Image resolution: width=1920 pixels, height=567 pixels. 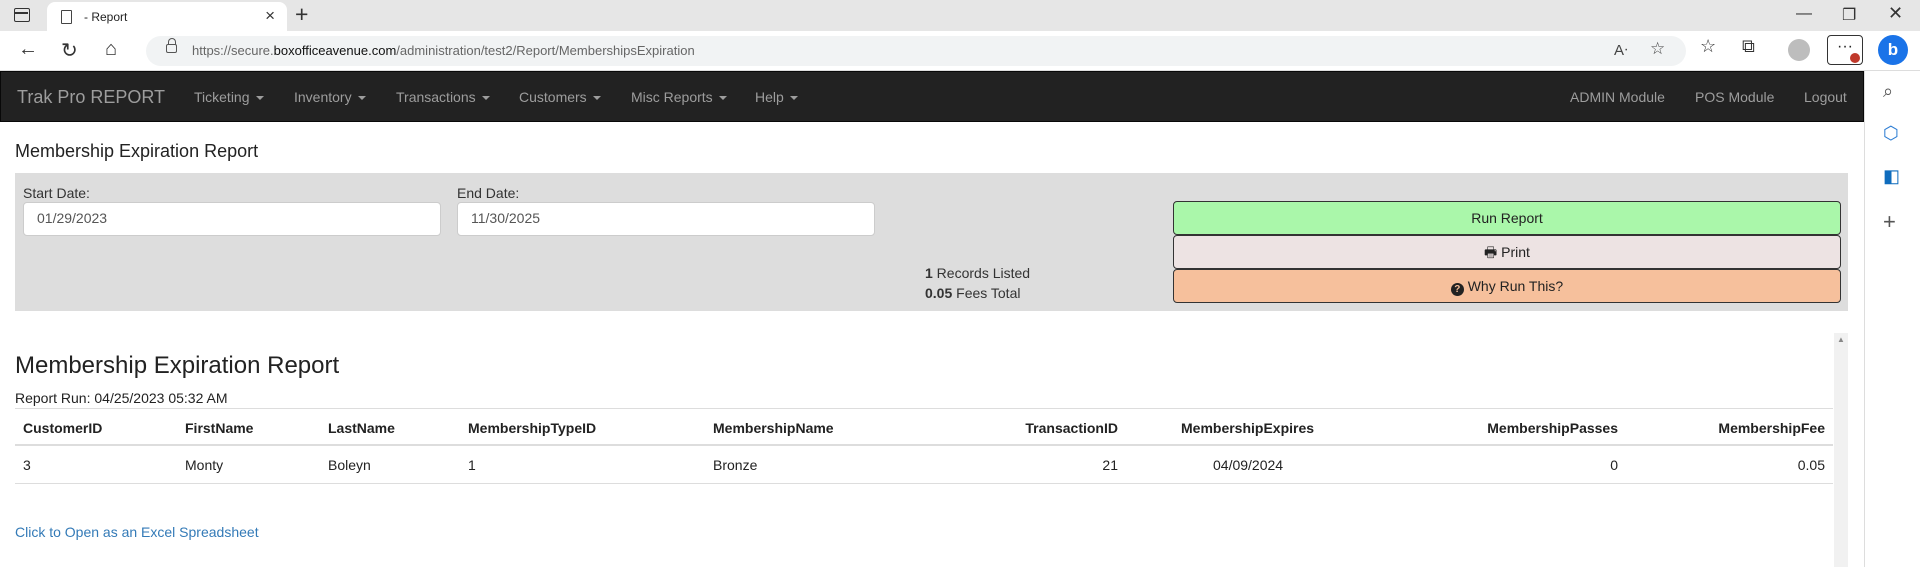 What do you see at coordinates (229, 97) in the screenshot?
I see `nav-ticketing: Ticketing` at bounding box center [229, 97].